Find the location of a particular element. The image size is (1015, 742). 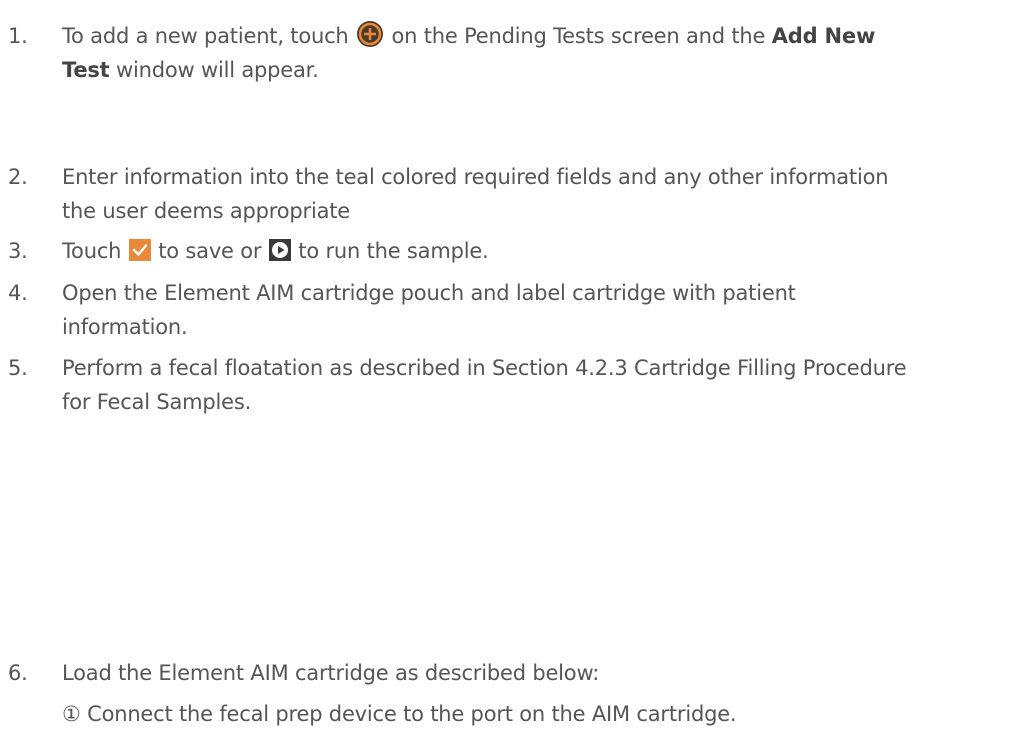

step-text: the user deems appropriate is located at coordinates (206, 211).